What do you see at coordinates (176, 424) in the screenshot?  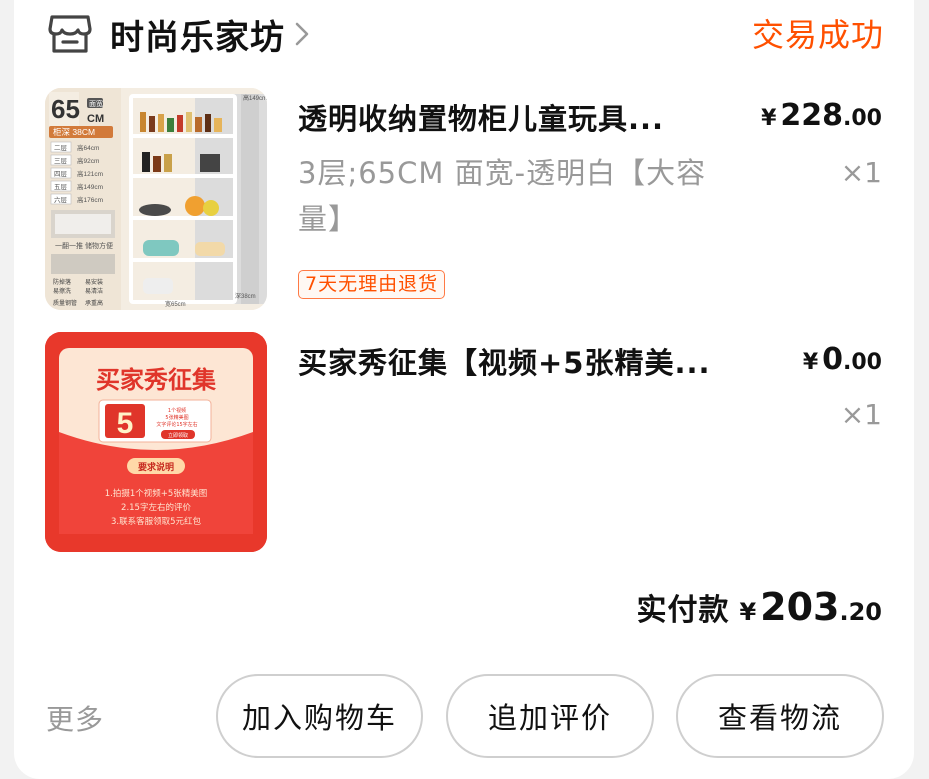 I see `coupon-line: 文字评论15字左右` at bounding box center [176, 424].